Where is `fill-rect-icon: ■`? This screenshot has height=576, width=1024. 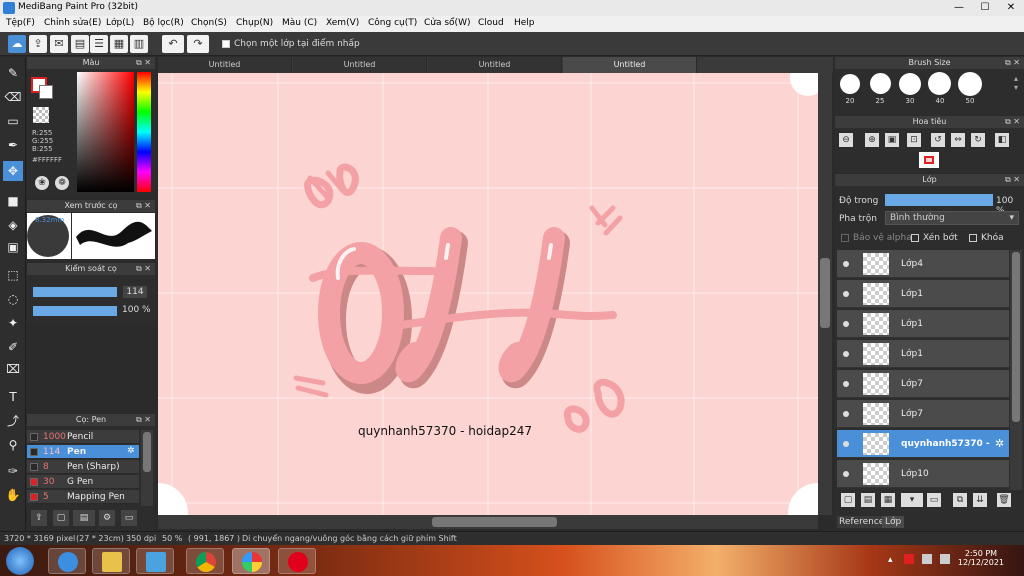 fill-rect-icon: ■ is located at coordinates (13, 201).